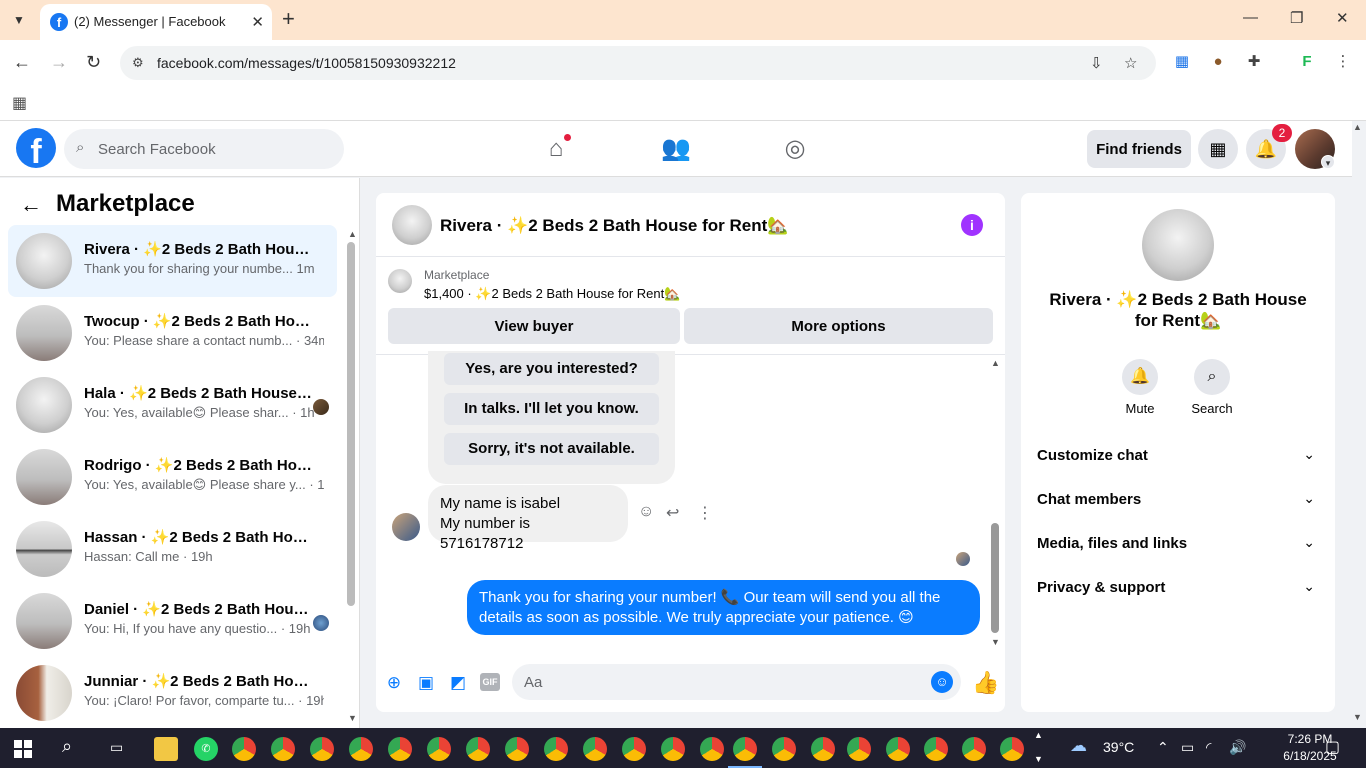 This screenshot has width=1366, height=768. What do you see at coordinates (36, 148) in the screenshot?
I see `facebook-logo-icon: f` at bounding box center [36, 148].